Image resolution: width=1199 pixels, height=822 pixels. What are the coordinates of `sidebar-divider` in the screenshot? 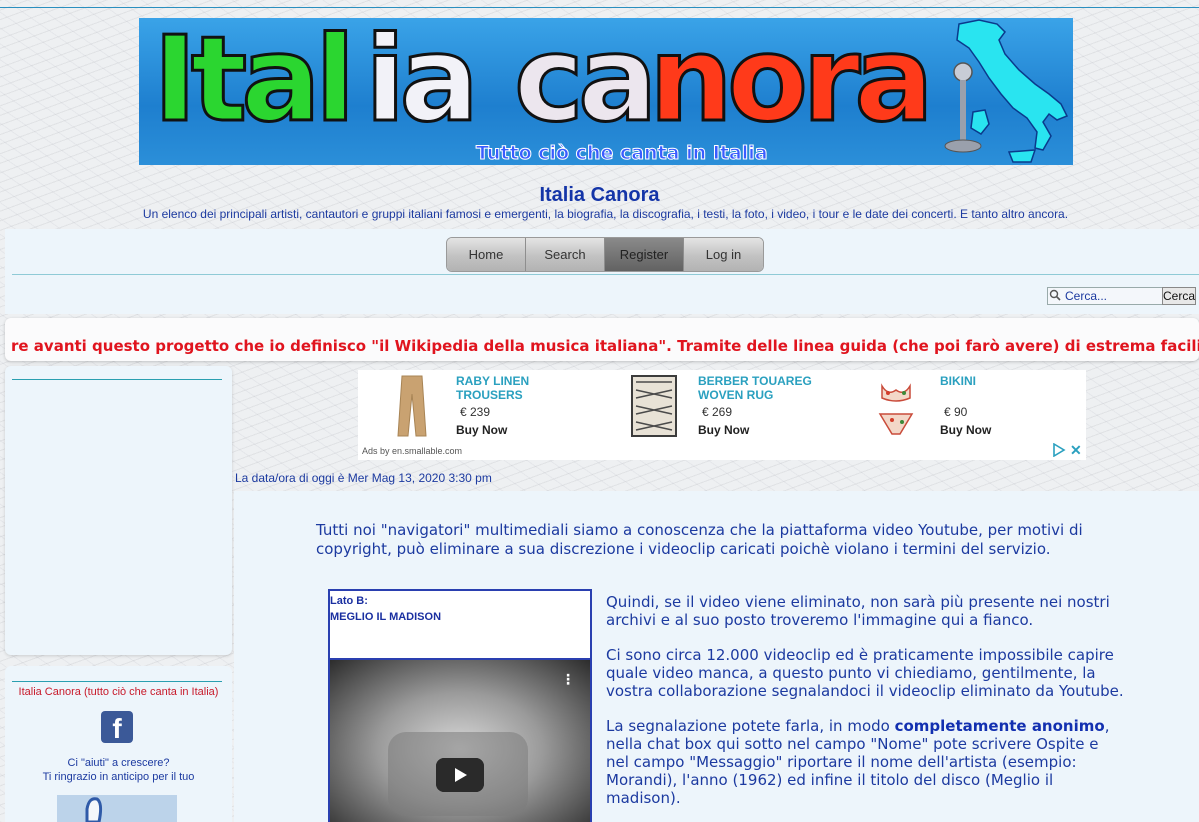 It's located at (117, 379).